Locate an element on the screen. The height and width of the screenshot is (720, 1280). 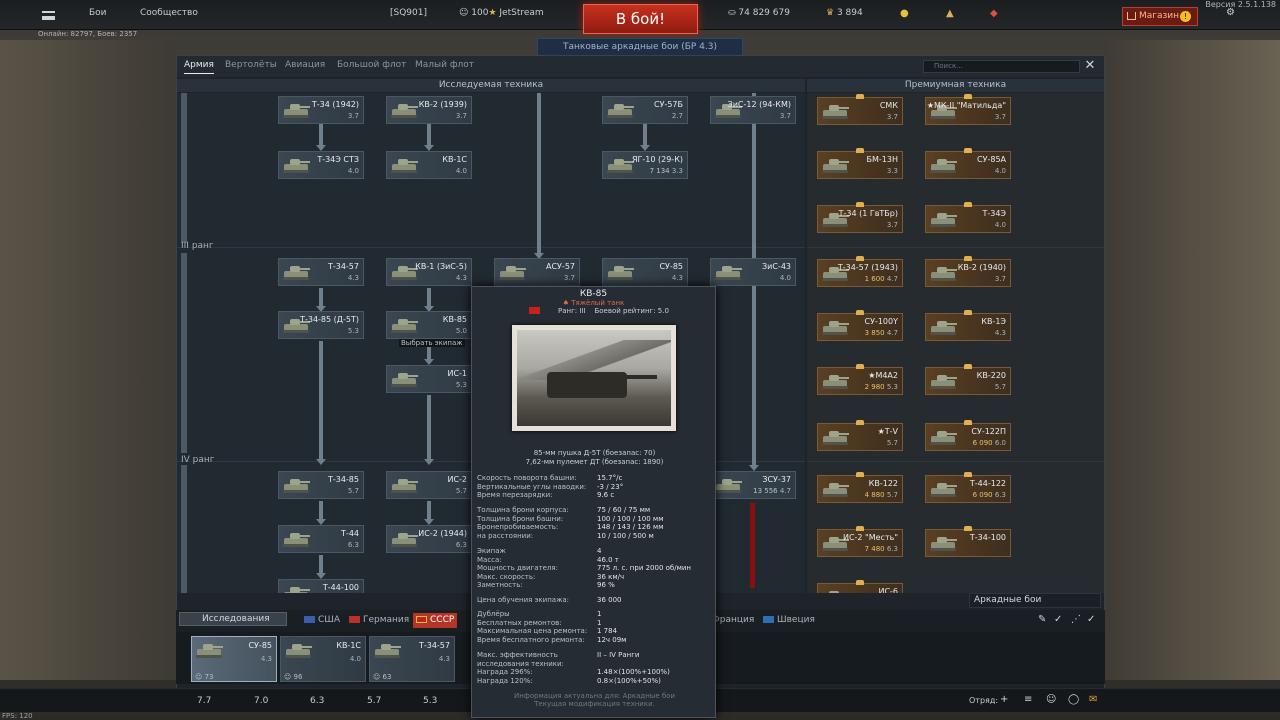
check-icon: ✓ is located at coordinates (1058, 619).